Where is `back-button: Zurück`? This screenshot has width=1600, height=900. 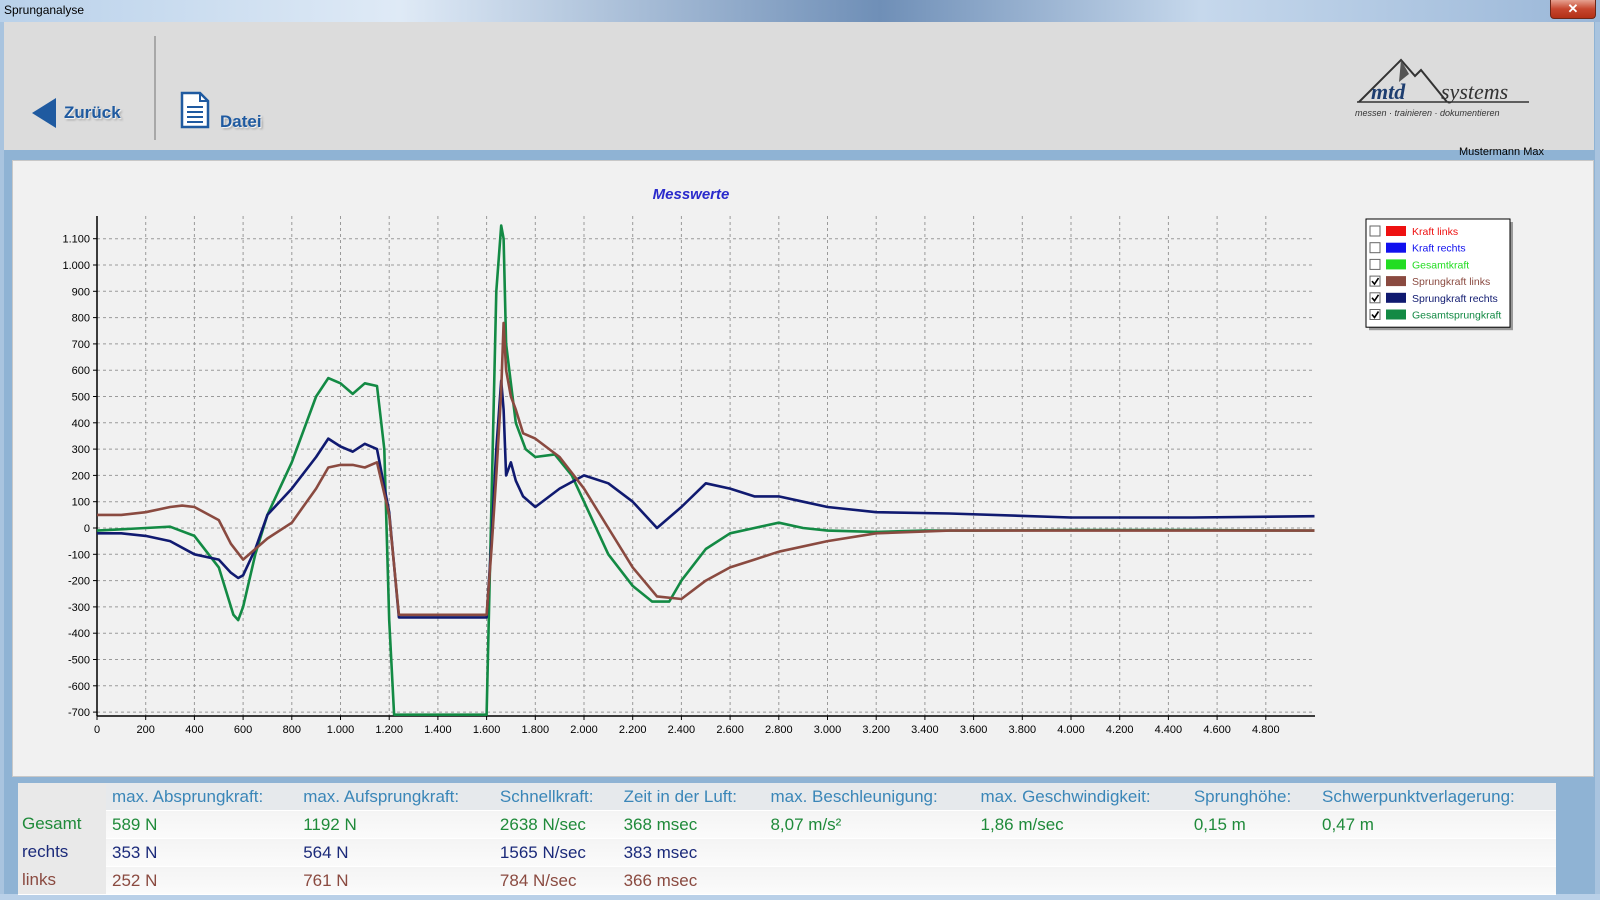 back-button: Zurück is located at coordinates (75, 113).